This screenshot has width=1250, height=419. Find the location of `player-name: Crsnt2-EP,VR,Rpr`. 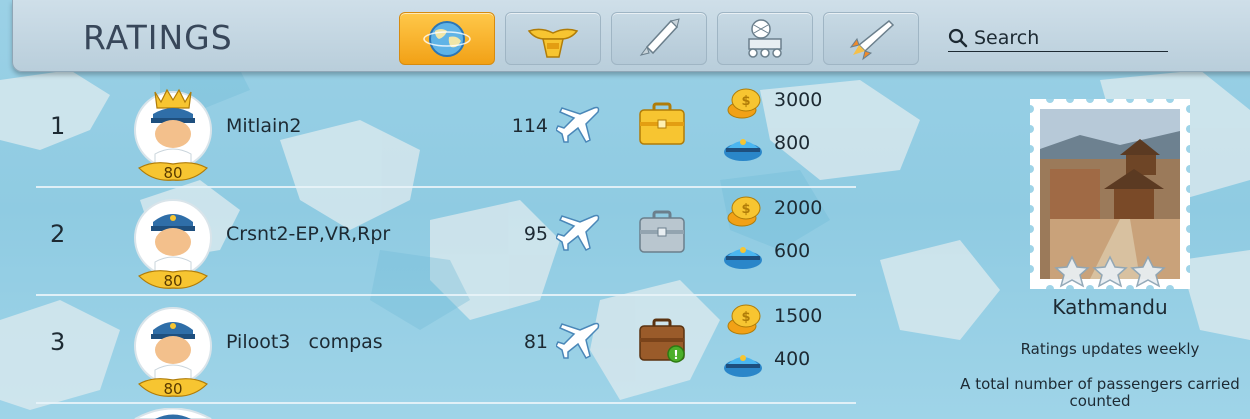

player-name: Crsnt2-EP,VR,Rpr is located at coordinates (308, 234).